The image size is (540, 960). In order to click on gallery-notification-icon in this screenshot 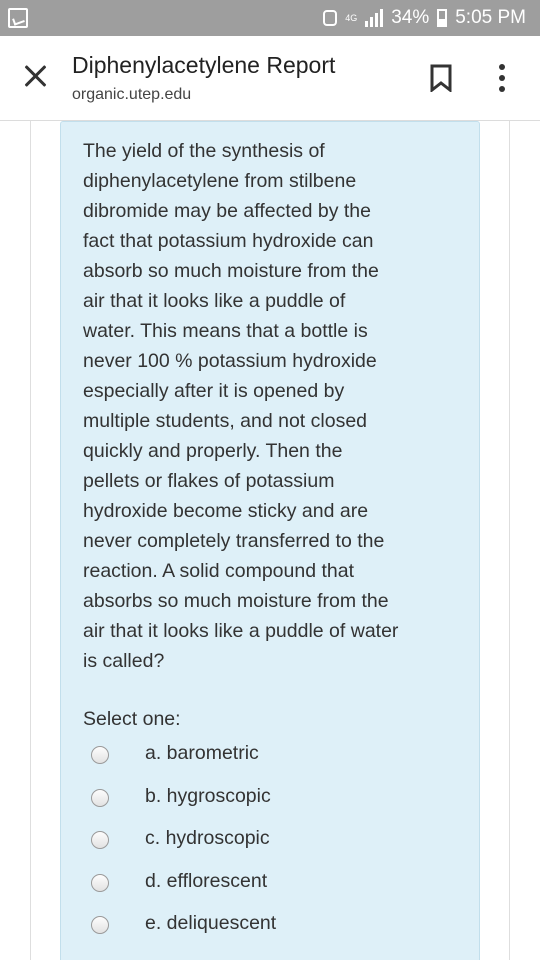, I will do `click(18, 18)`.